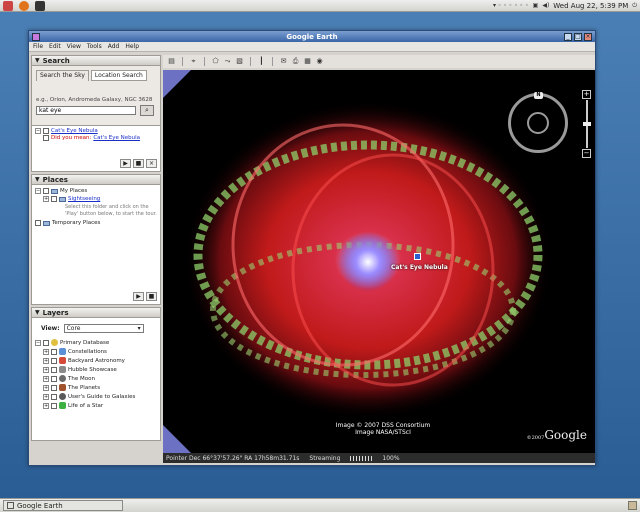 Image resolution: width=640 pixels, height=512 pixels. What do you see at coordinates (118, 75) in the screenshot?
I see `tab-location-search: Location Search` at bounding box center [118, 75].